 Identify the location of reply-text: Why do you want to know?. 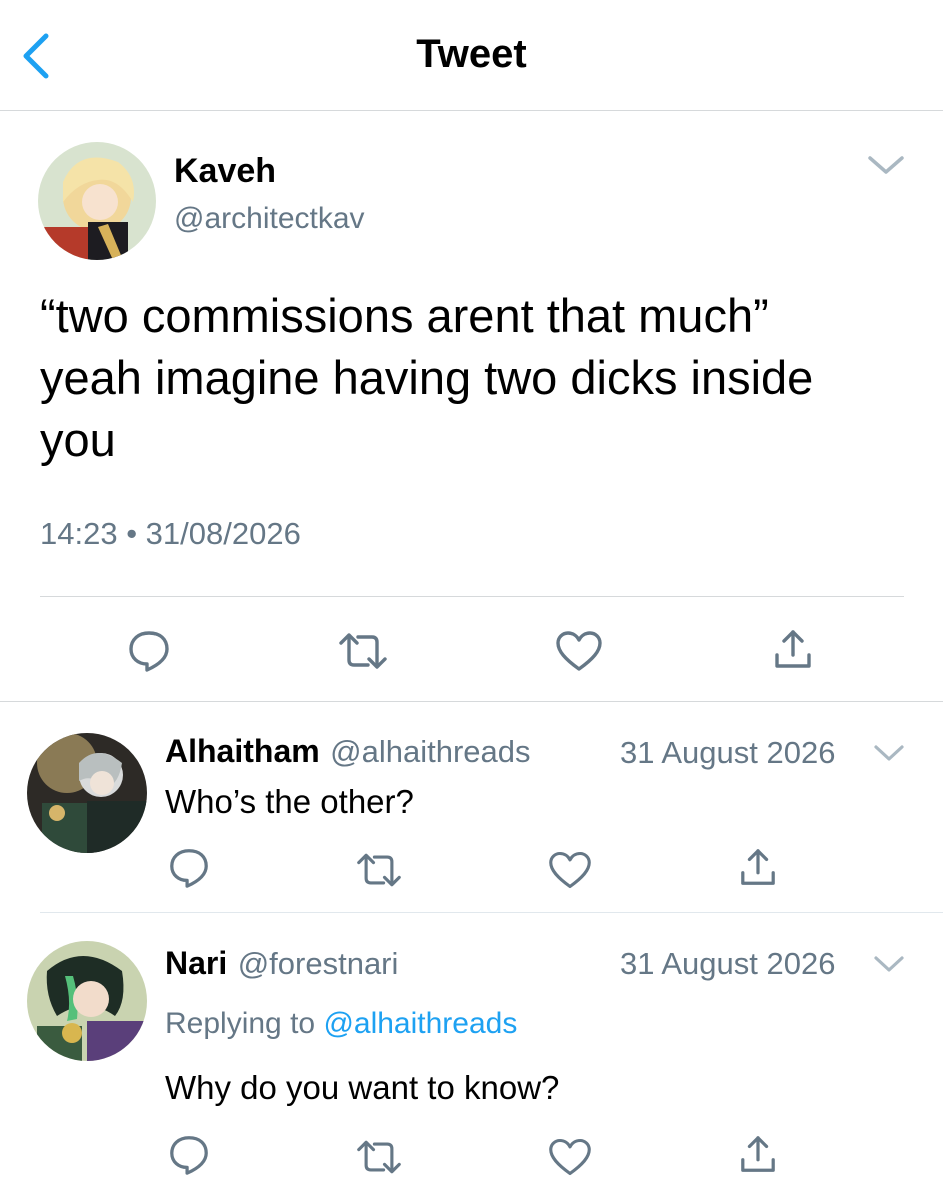
(362, 1087).